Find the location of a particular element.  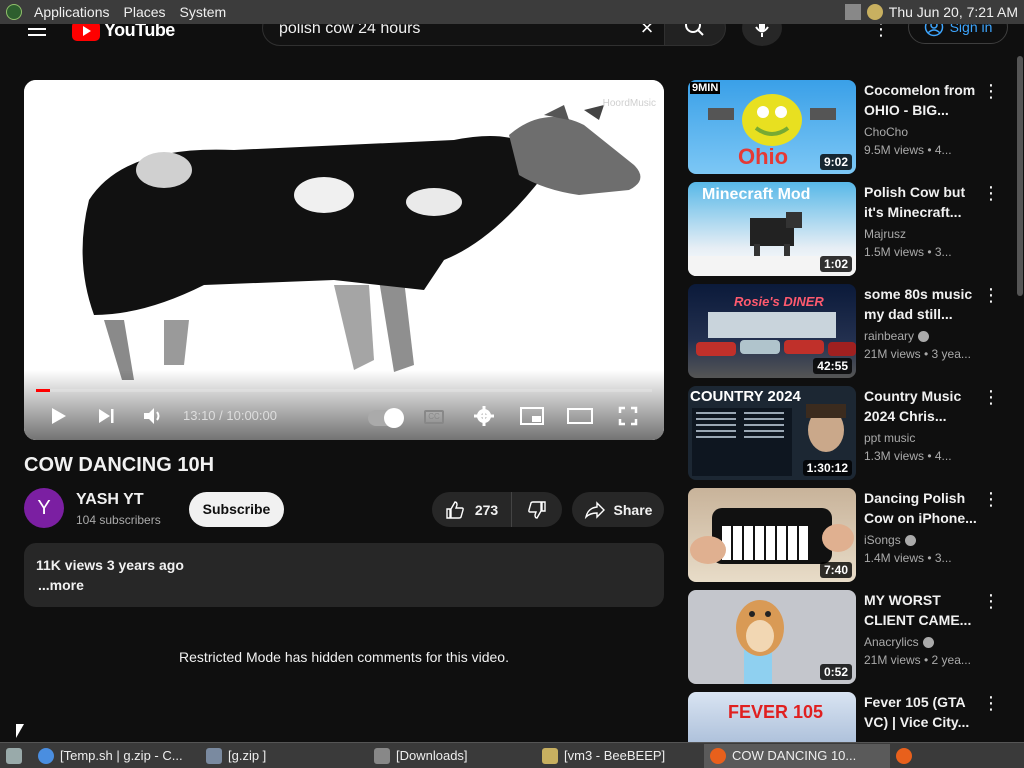

channel-avatar: Y is located at coordinates (44, 508).